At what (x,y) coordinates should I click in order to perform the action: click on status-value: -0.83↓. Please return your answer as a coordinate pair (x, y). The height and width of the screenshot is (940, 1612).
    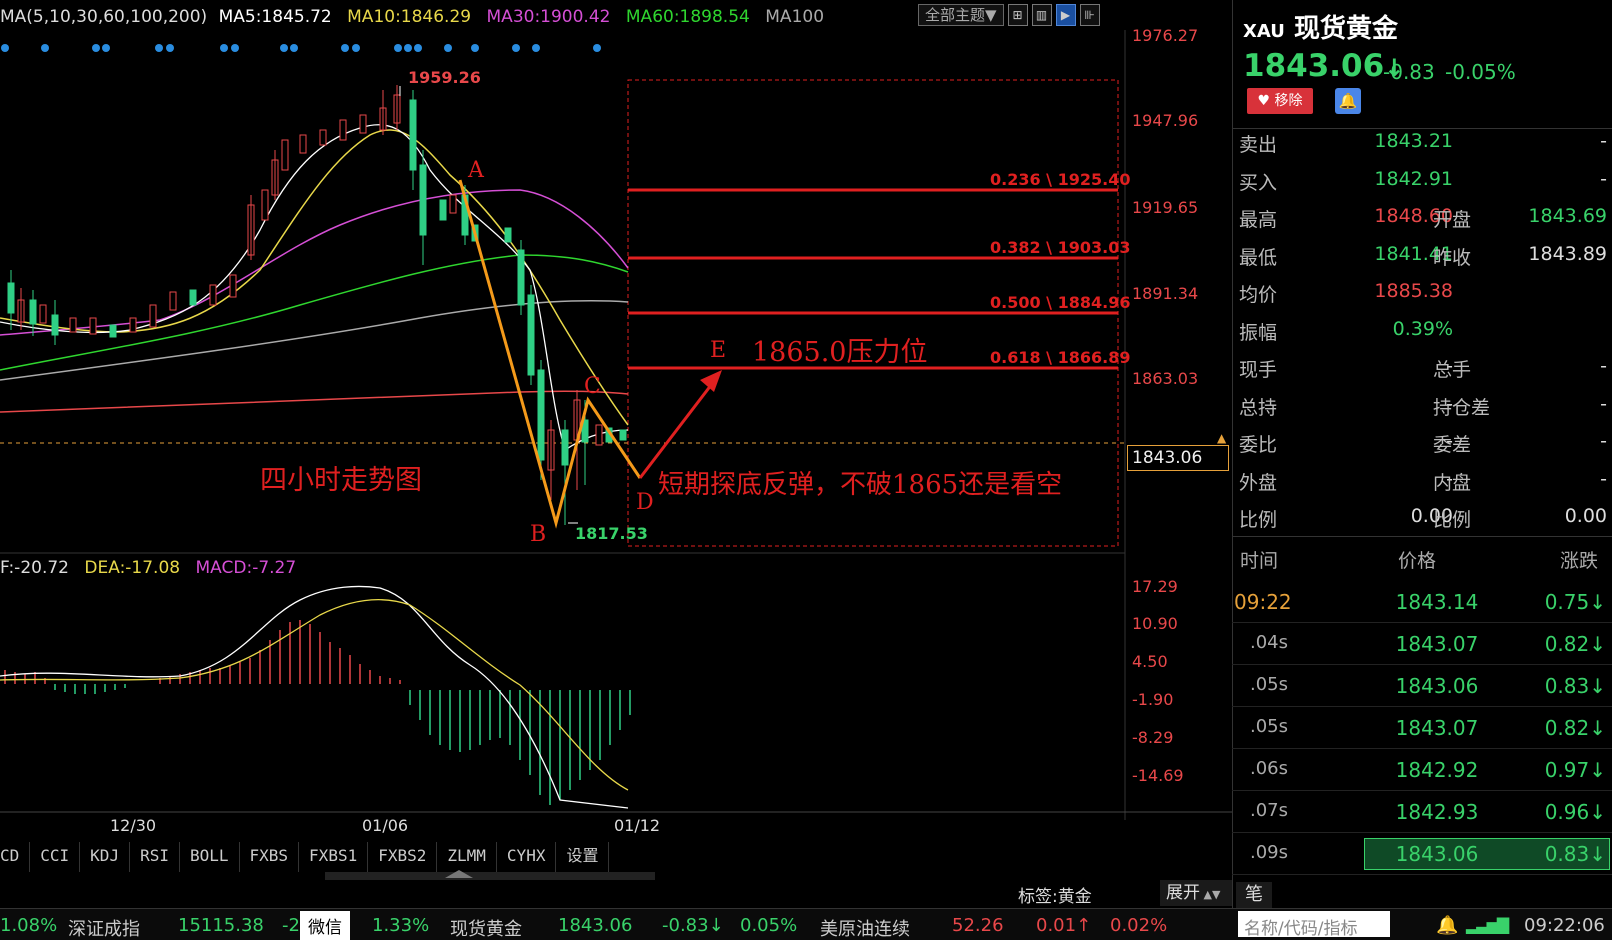
    Looking at the image, I should click on (693, 925).